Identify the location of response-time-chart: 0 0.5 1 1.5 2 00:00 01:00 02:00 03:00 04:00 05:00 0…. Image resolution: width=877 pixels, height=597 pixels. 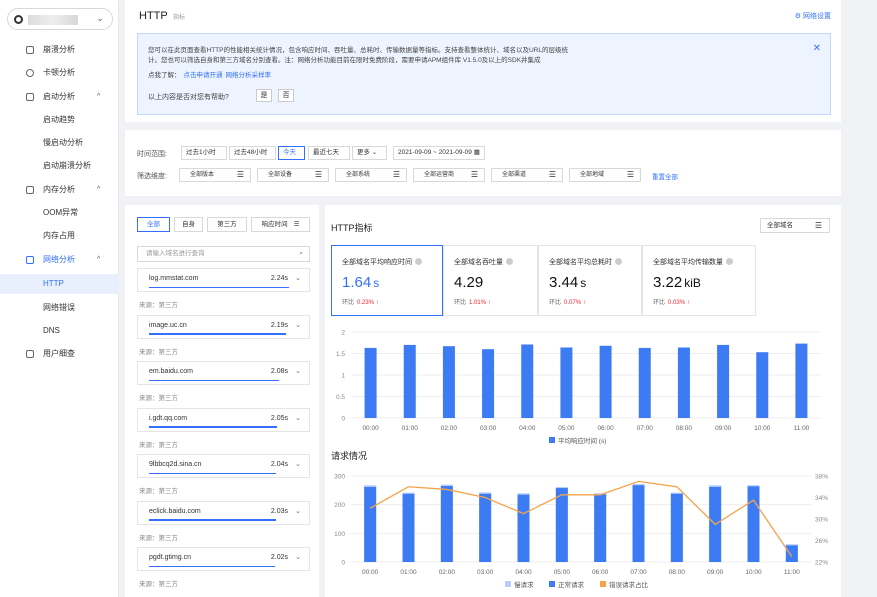
(578, 387).